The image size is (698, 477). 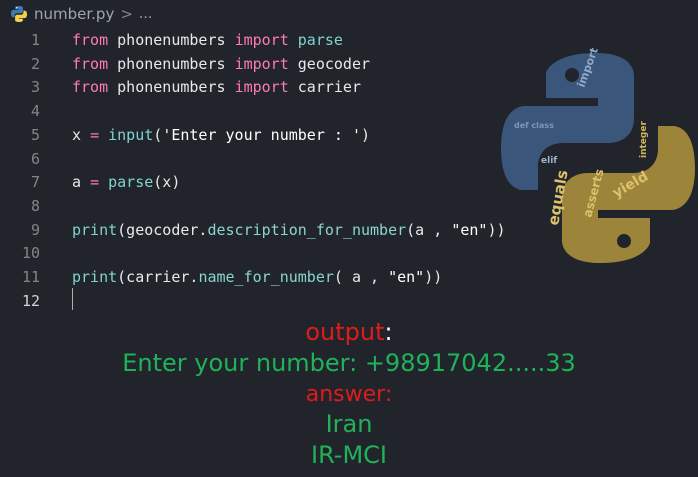 I want to click on output-input-line: Enter your number: +98917042.....33, so click(x=349, y=363).